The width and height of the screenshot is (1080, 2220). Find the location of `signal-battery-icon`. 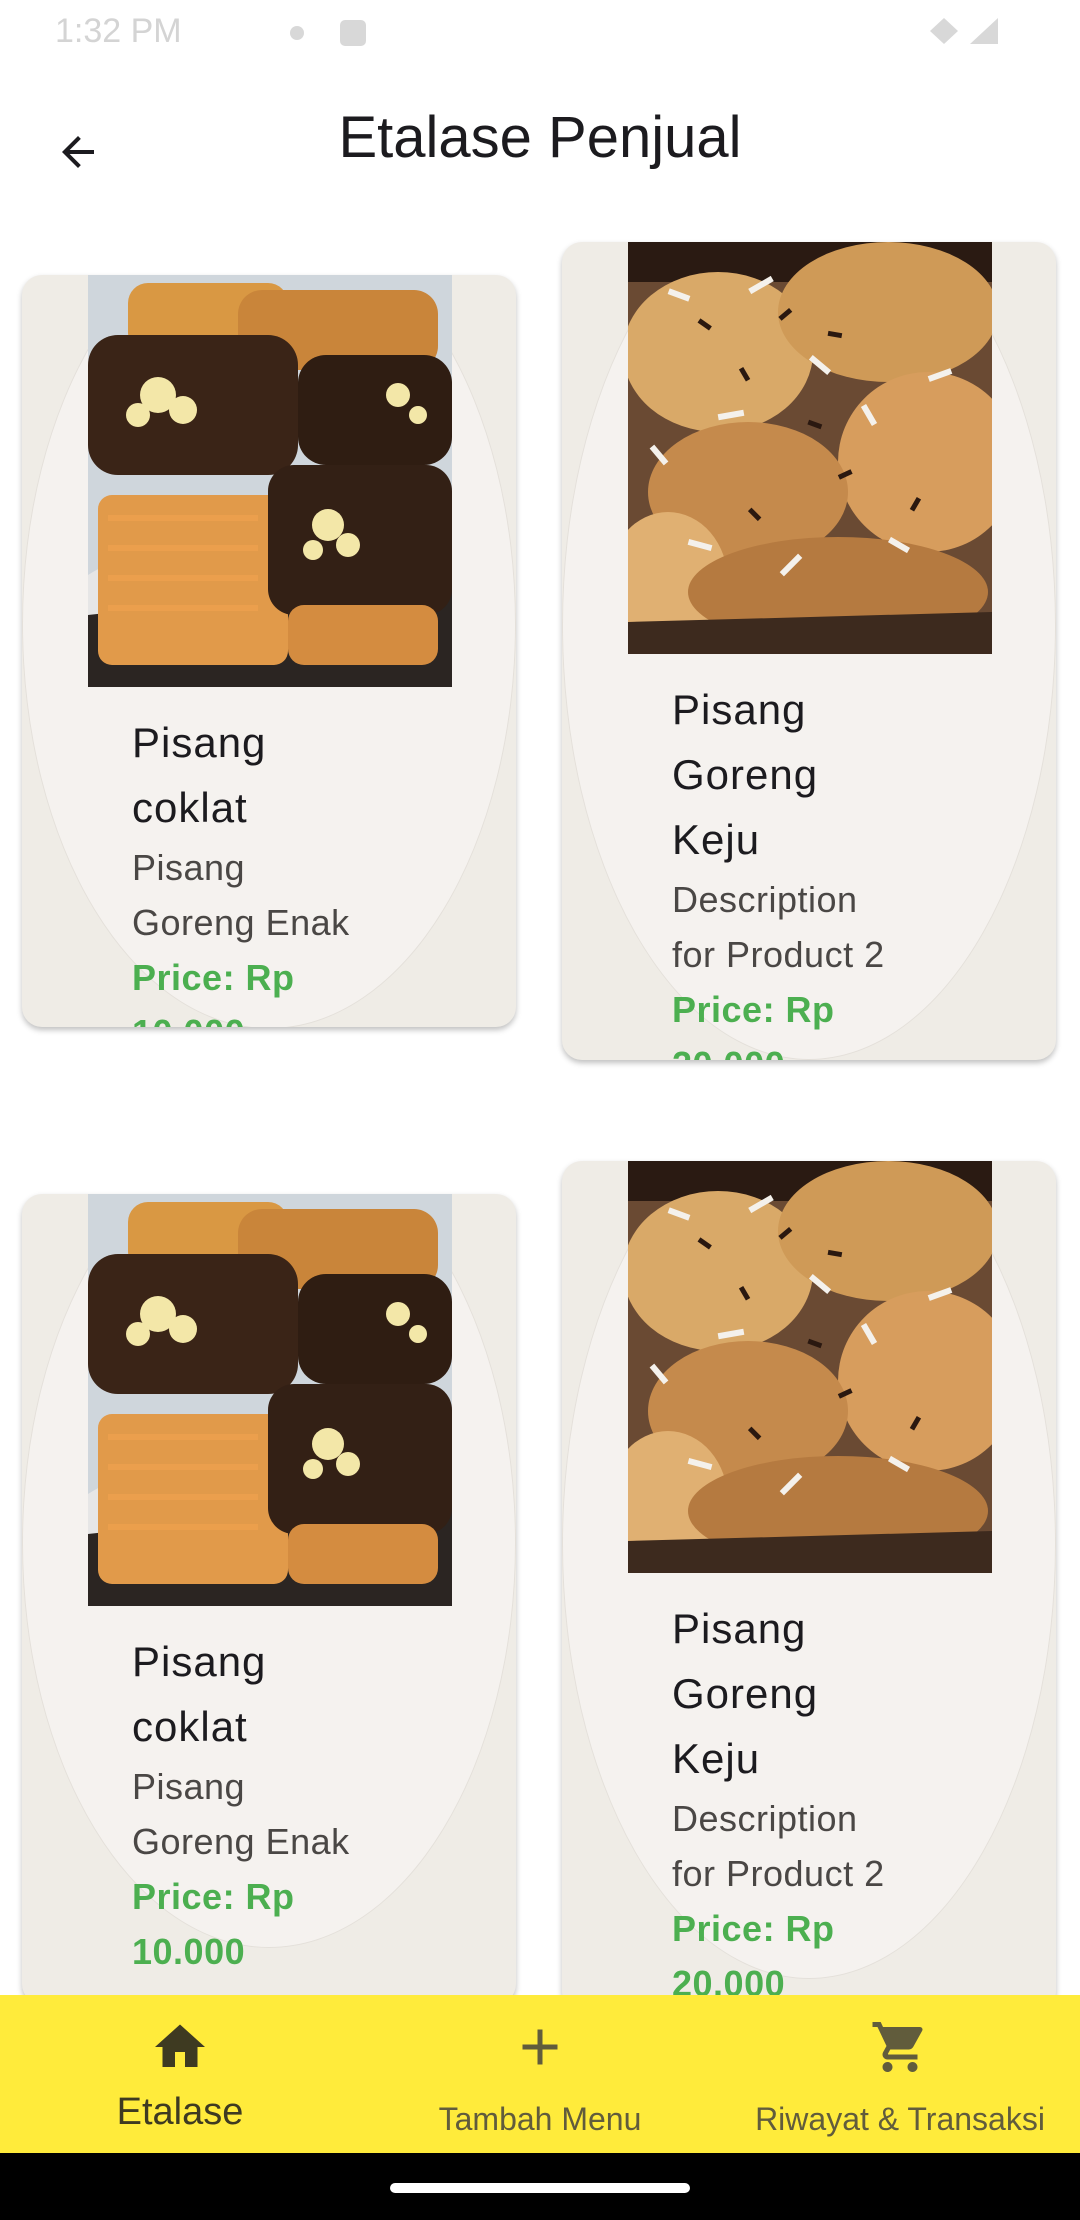

signal-battery-icon is located at coordinates (964, 31).